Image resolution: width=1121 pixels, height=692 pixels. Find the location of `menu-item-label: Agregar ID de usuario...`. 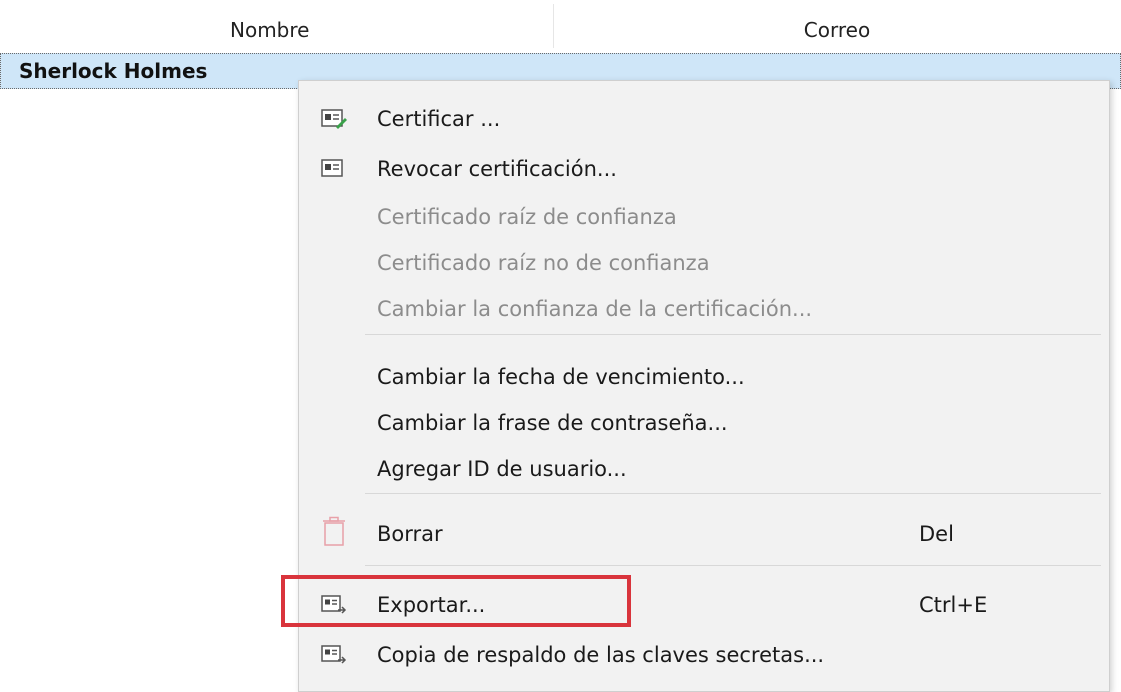

menu-item-label: Agregar ID de usuario... is located at coordinates (502, 469).